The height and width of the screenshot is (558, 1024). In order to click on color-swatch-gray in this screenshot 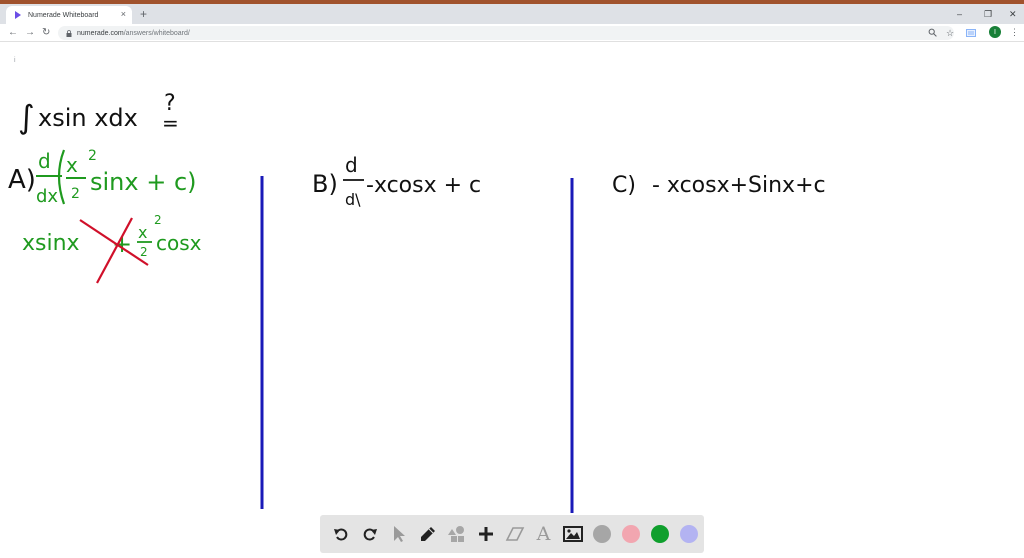, I will do `click(601, 534)`.